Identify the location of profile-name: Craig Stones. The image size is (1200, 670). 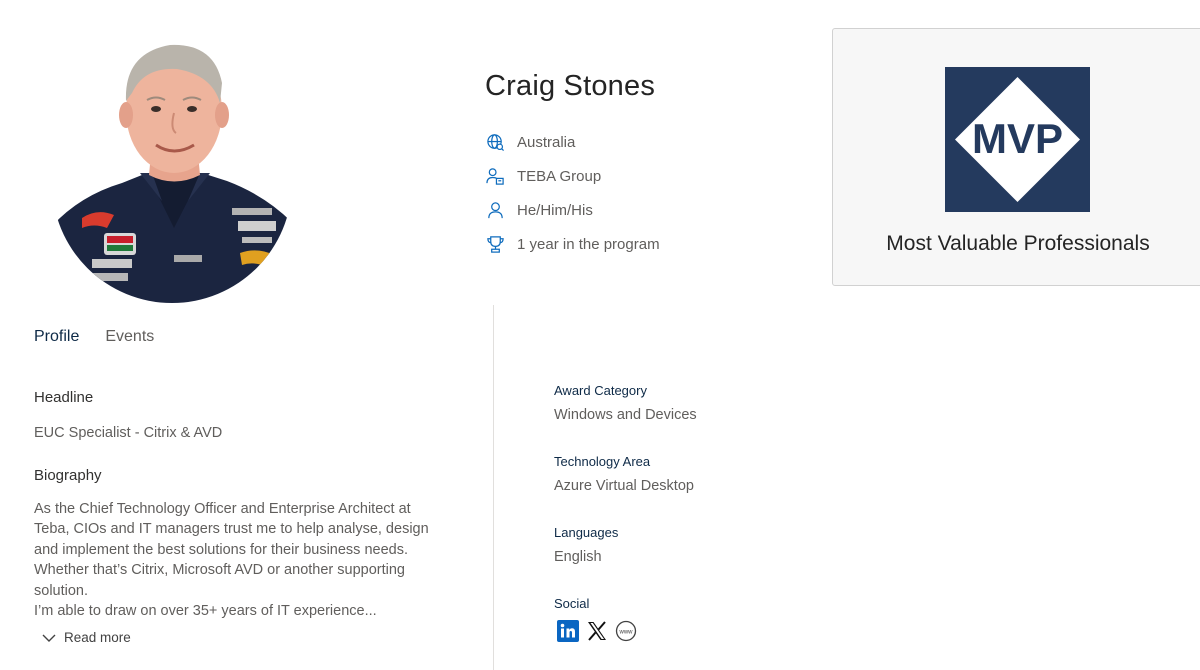
(570, 86).